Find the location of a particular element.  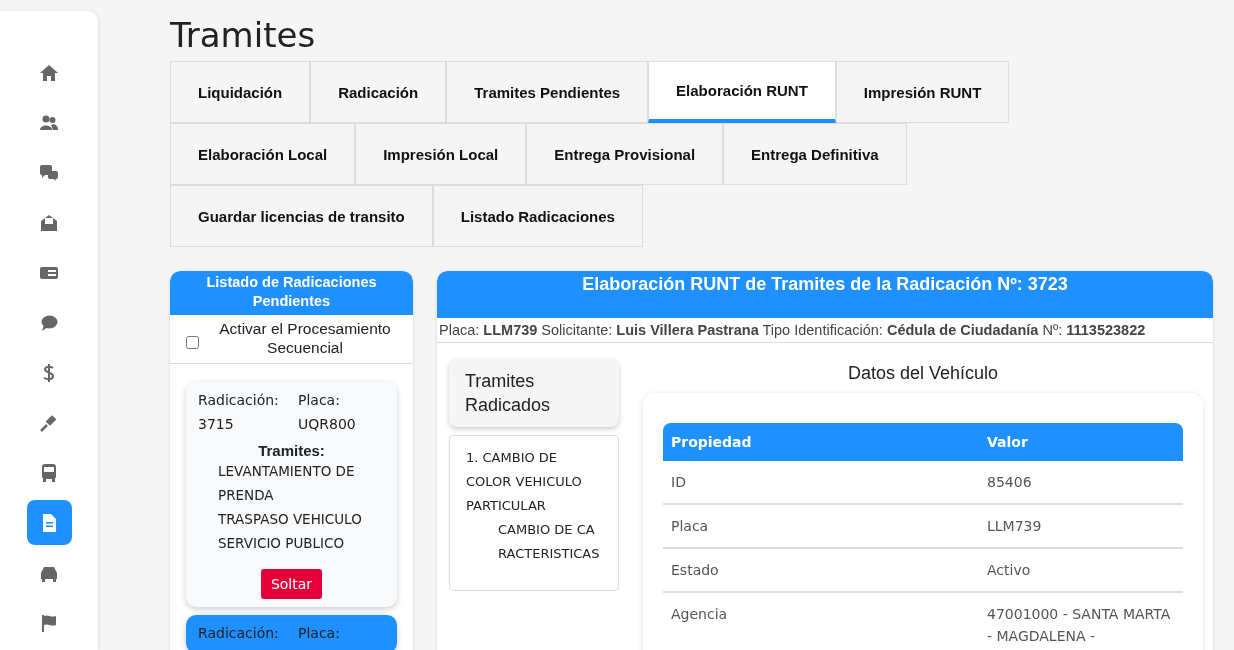

tramites-label: Tramites: is located at coordinates (291, 450).